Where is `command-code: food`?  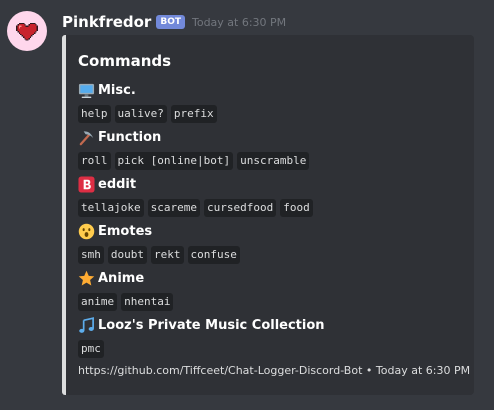
command-code: food is located at coordinates (296, 208).